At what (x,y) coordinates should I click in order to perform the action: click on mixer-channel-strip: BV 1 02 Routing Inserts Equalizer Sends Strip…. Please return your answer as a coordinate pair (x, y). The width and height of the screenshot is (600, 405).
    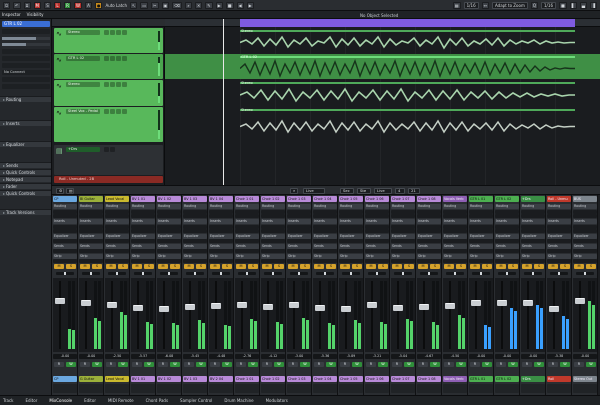
    Looking at the image, I should click on (169, 295).